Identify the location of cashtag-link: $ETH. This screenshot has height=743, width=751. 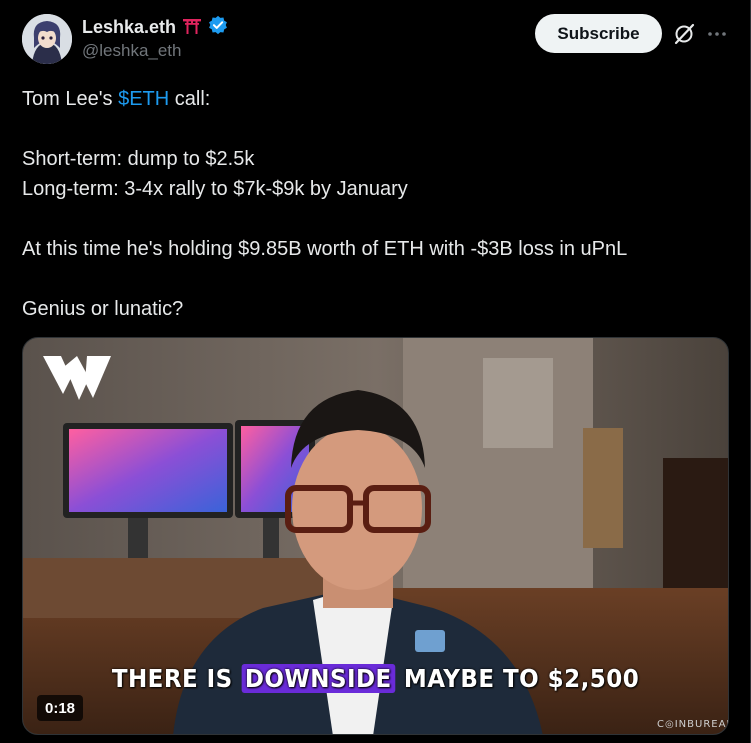
(143, 99).